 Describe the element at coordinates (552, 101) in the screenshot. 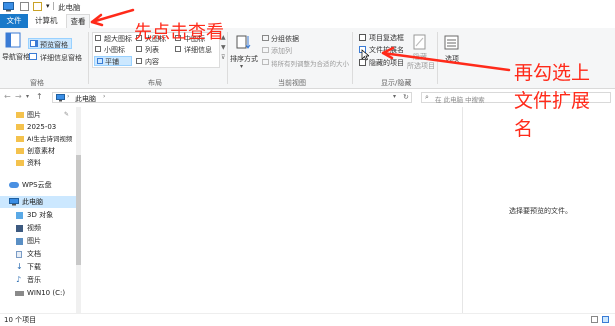

I see `annotation-step2-line2: 文件扩展` at that location.